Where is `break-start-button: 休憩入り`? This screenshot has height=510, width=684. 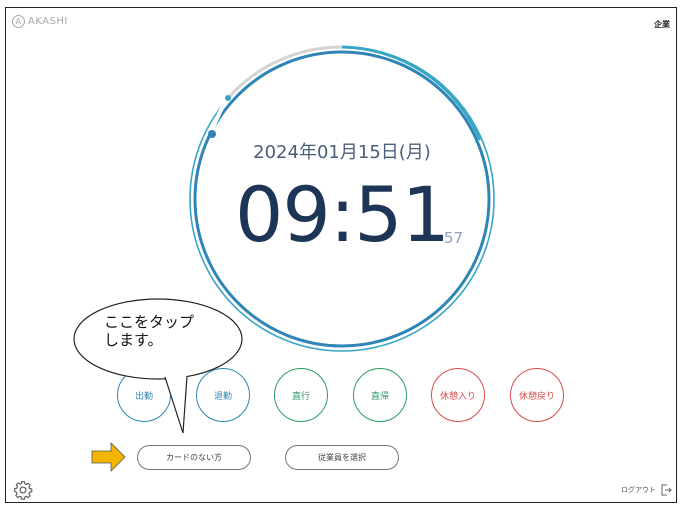
break-start-button: 休憩入り is located at coordinates (458, 395).